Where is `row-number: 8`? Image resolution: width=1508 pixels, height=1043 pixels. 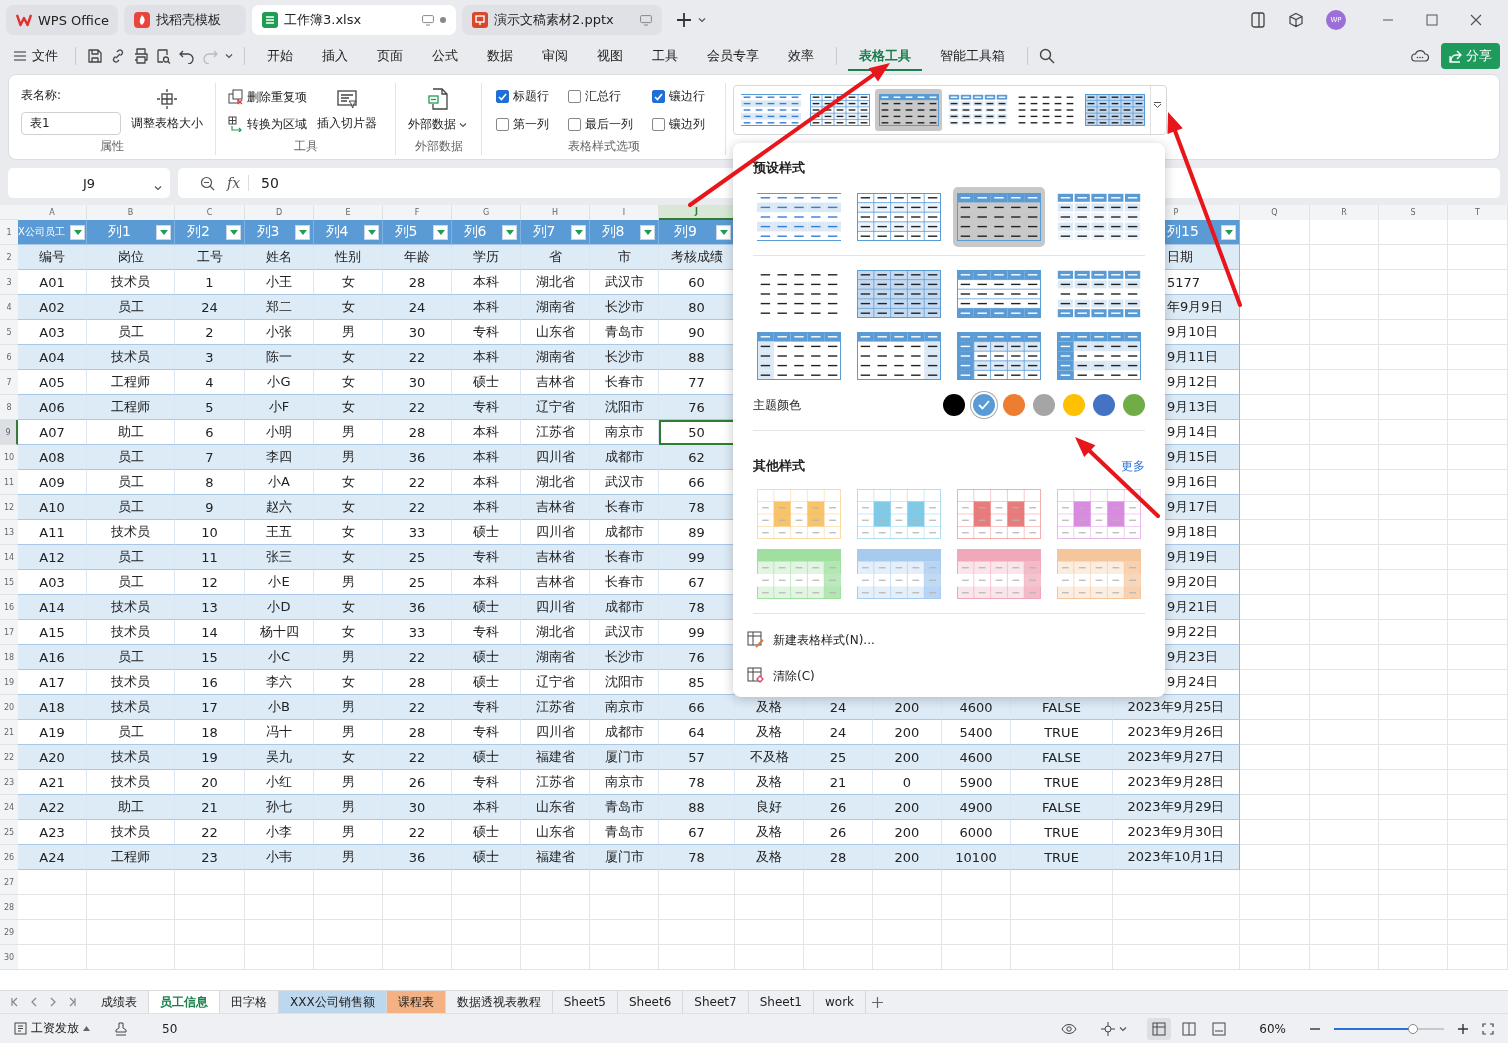
row-number: 8 is located at coordinates (9, 407).